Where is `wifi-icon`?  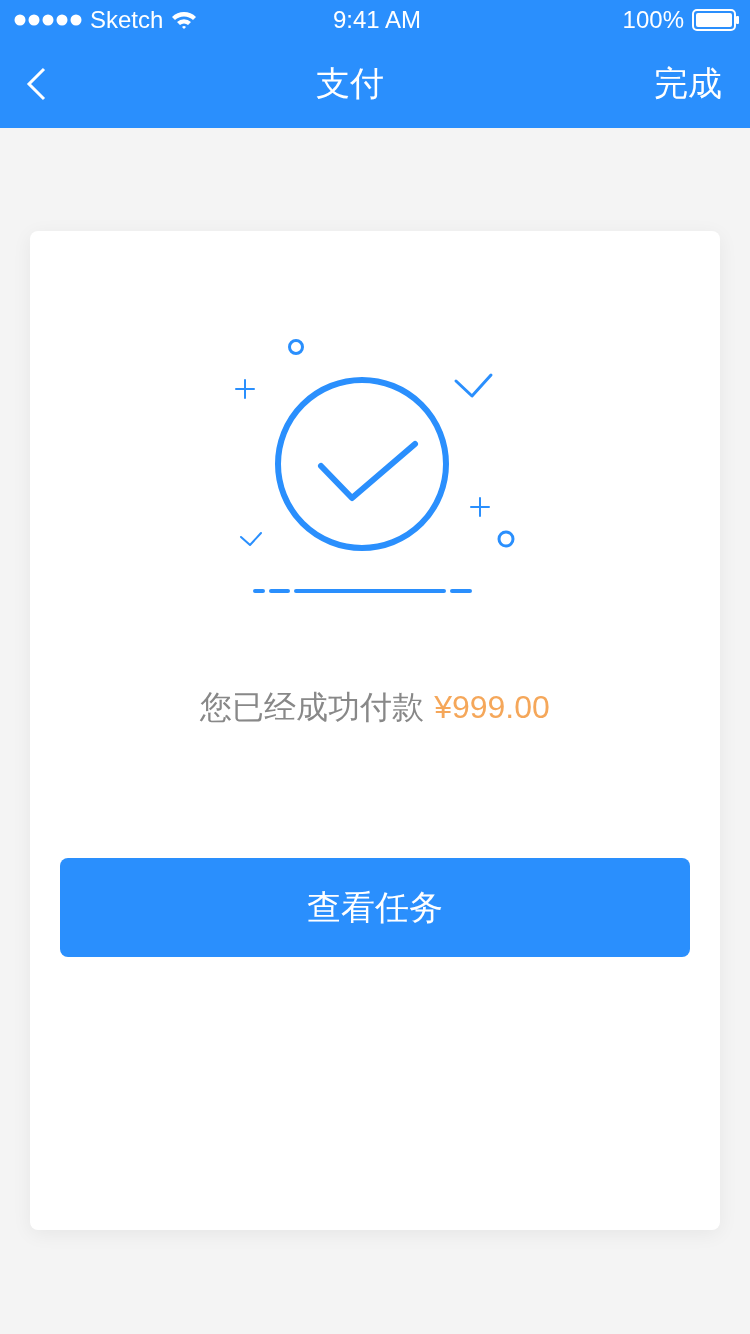 wifi-icon is located at coordinates (184, 20).